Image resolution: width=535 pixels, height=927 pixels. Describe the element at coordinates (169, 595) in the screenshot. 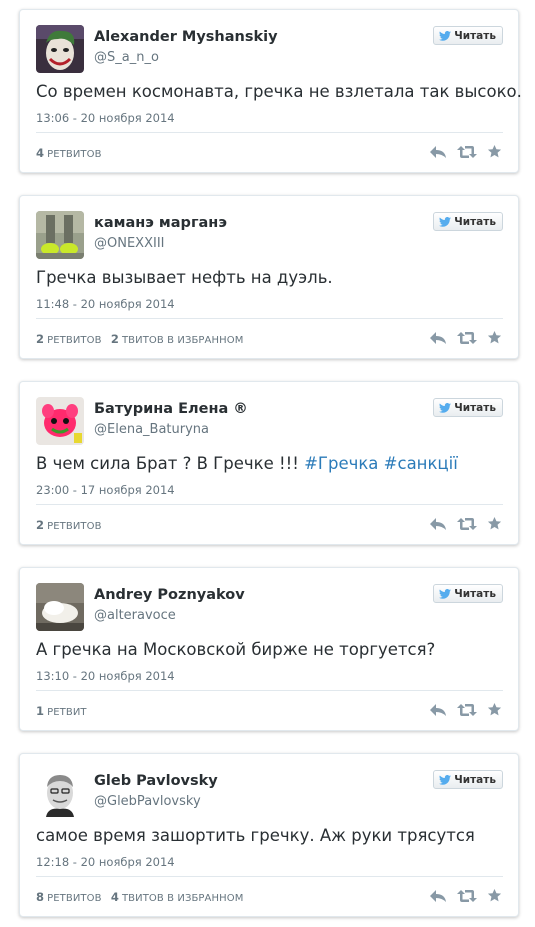

I see `author-name: Andrey Poznyakov` at that location.